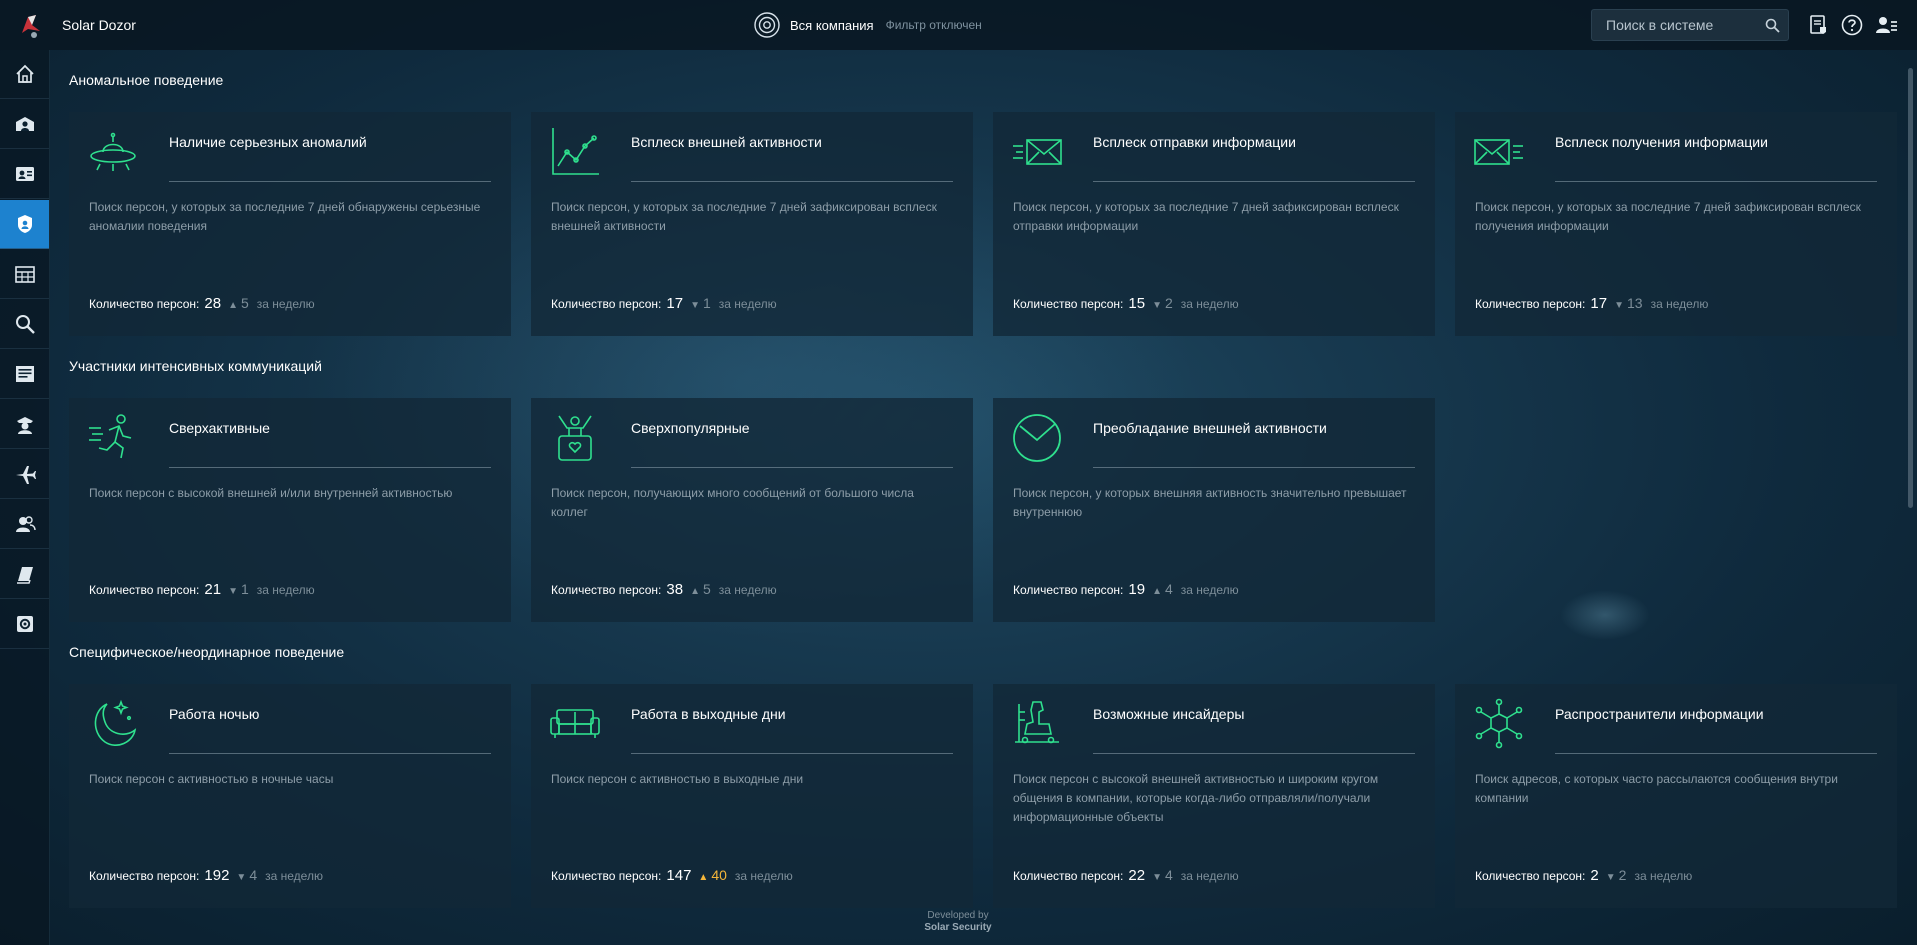  Describe the element at coordinates (99, 25) in the screenshot. I see `app-title: Solar Dozor` at that location.